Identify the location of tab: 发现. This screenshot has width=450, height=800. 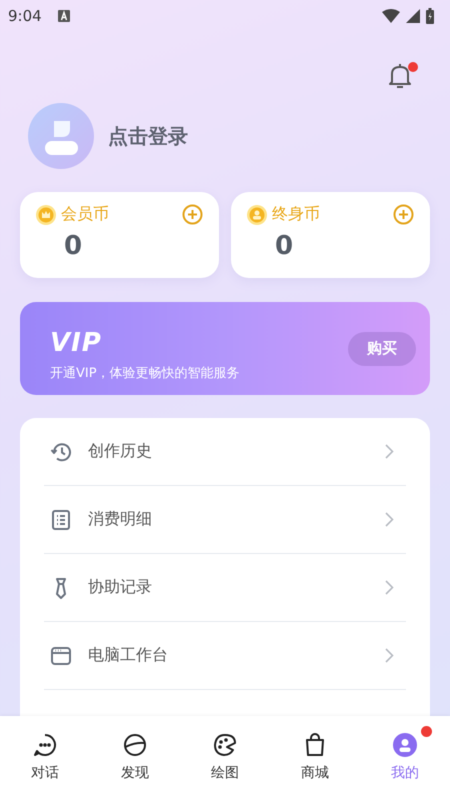
(135, 758).